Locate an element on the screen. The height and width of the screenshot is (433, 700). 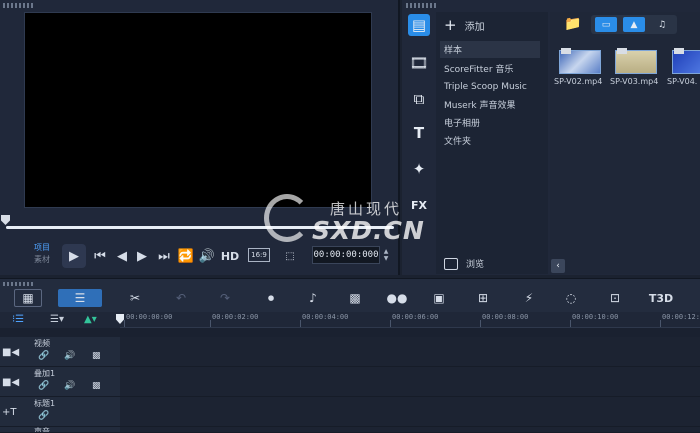
repeat-icon: 🔁 is located at coordinates (186, 256).